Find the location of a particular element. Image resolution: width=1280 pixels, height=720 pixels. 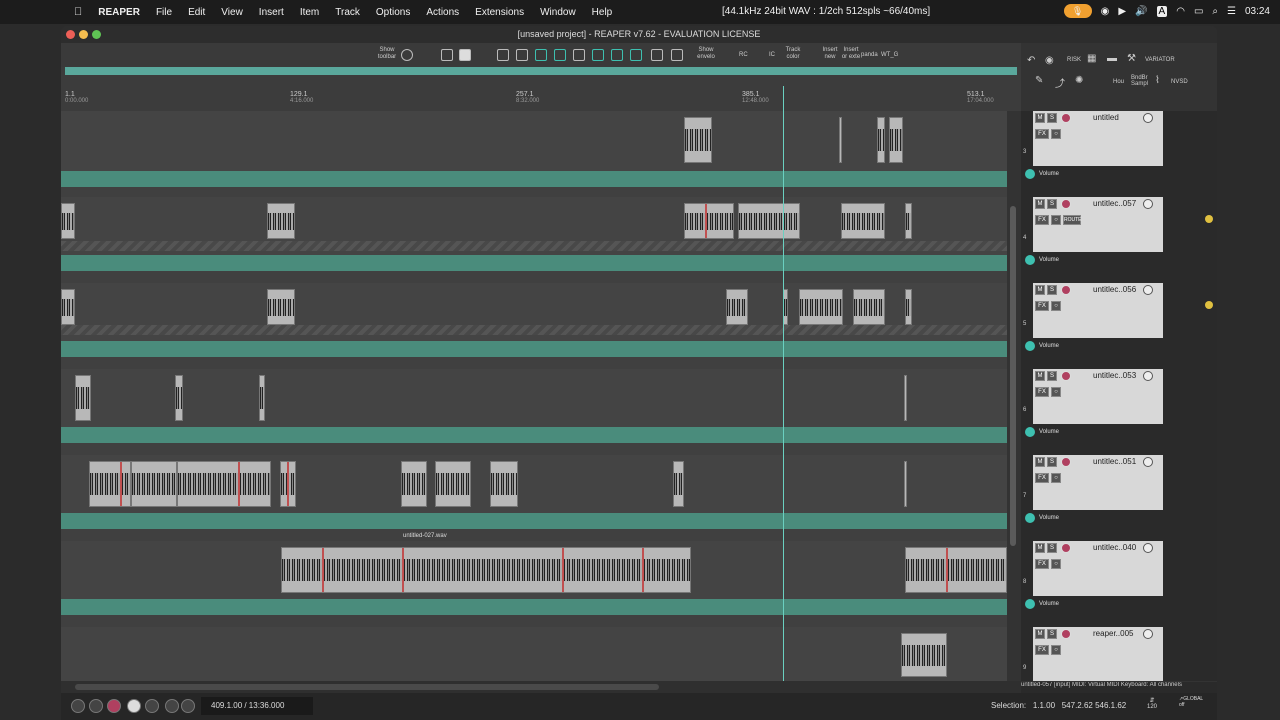

snap-icon is located at coordinates (598, 55).